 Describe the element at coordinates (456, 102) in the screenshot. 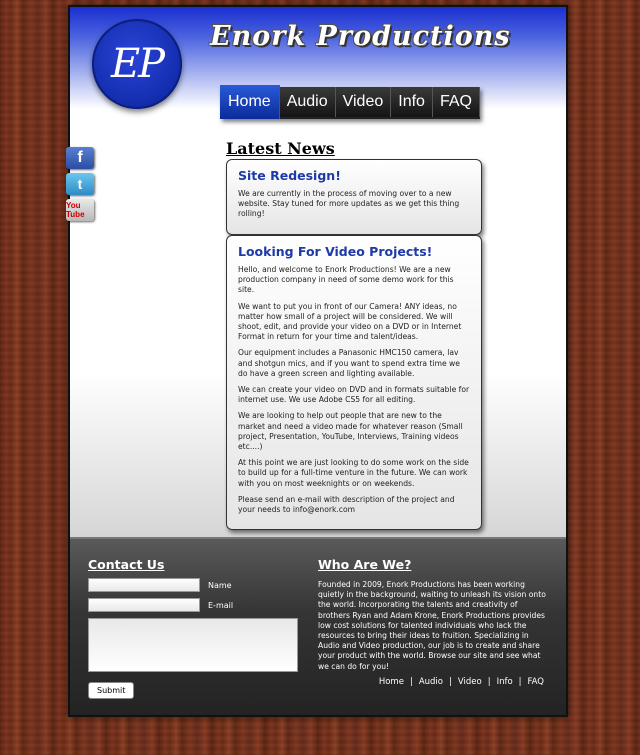

I see `nav-faq: FAQ` at that location.